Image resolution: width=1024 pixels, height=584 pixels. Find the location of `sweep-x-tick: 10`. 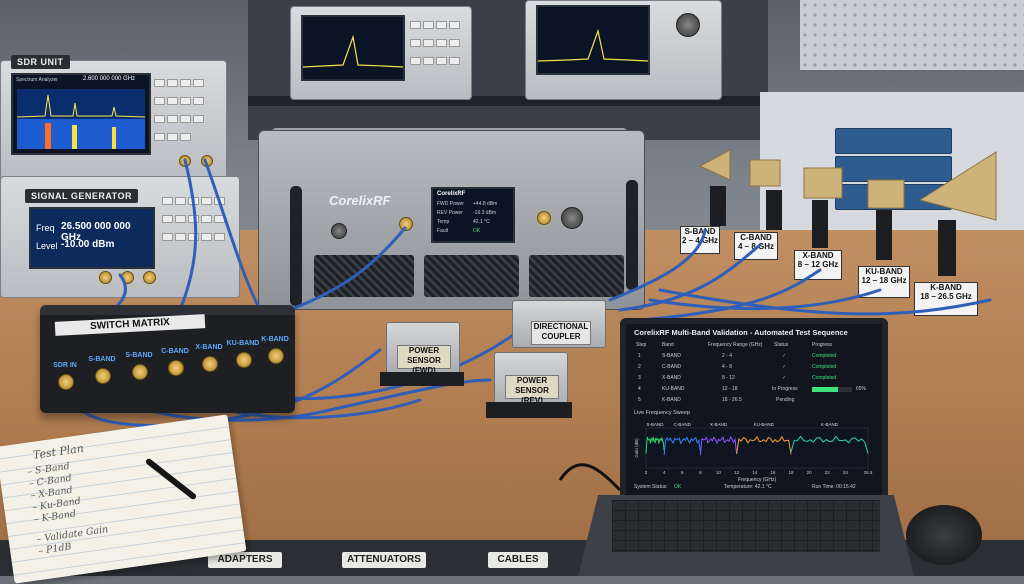

sweep-x-tick: 10 is located at coordinates (719, 472).